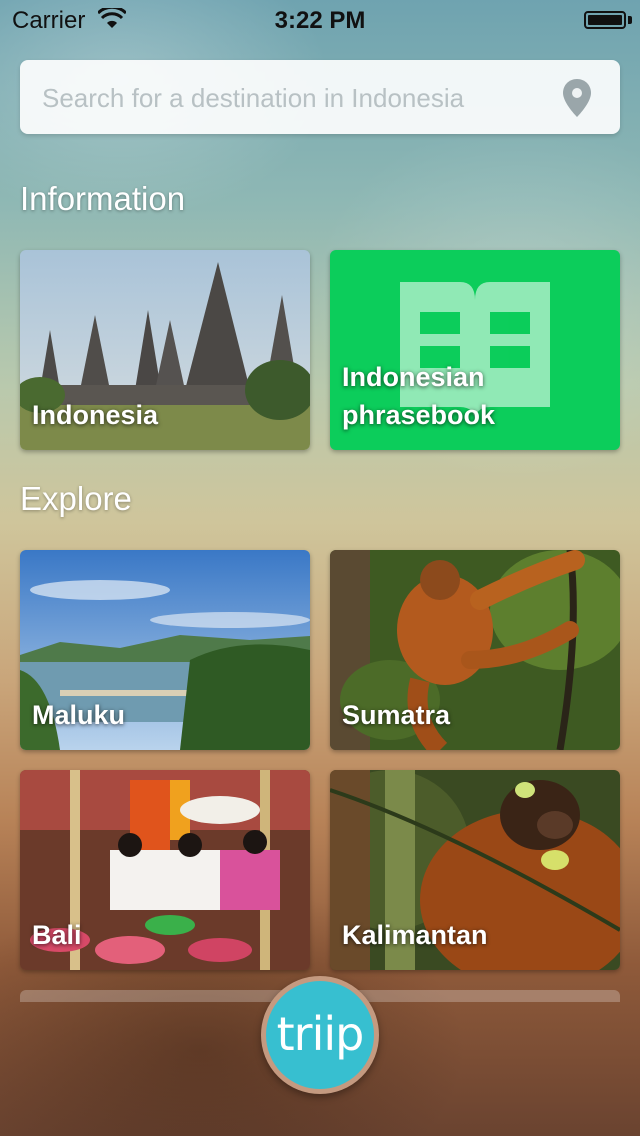 This screenshot has height=1136, width=640. I want to click on tile-label: Indonesia, so click(95, 415).